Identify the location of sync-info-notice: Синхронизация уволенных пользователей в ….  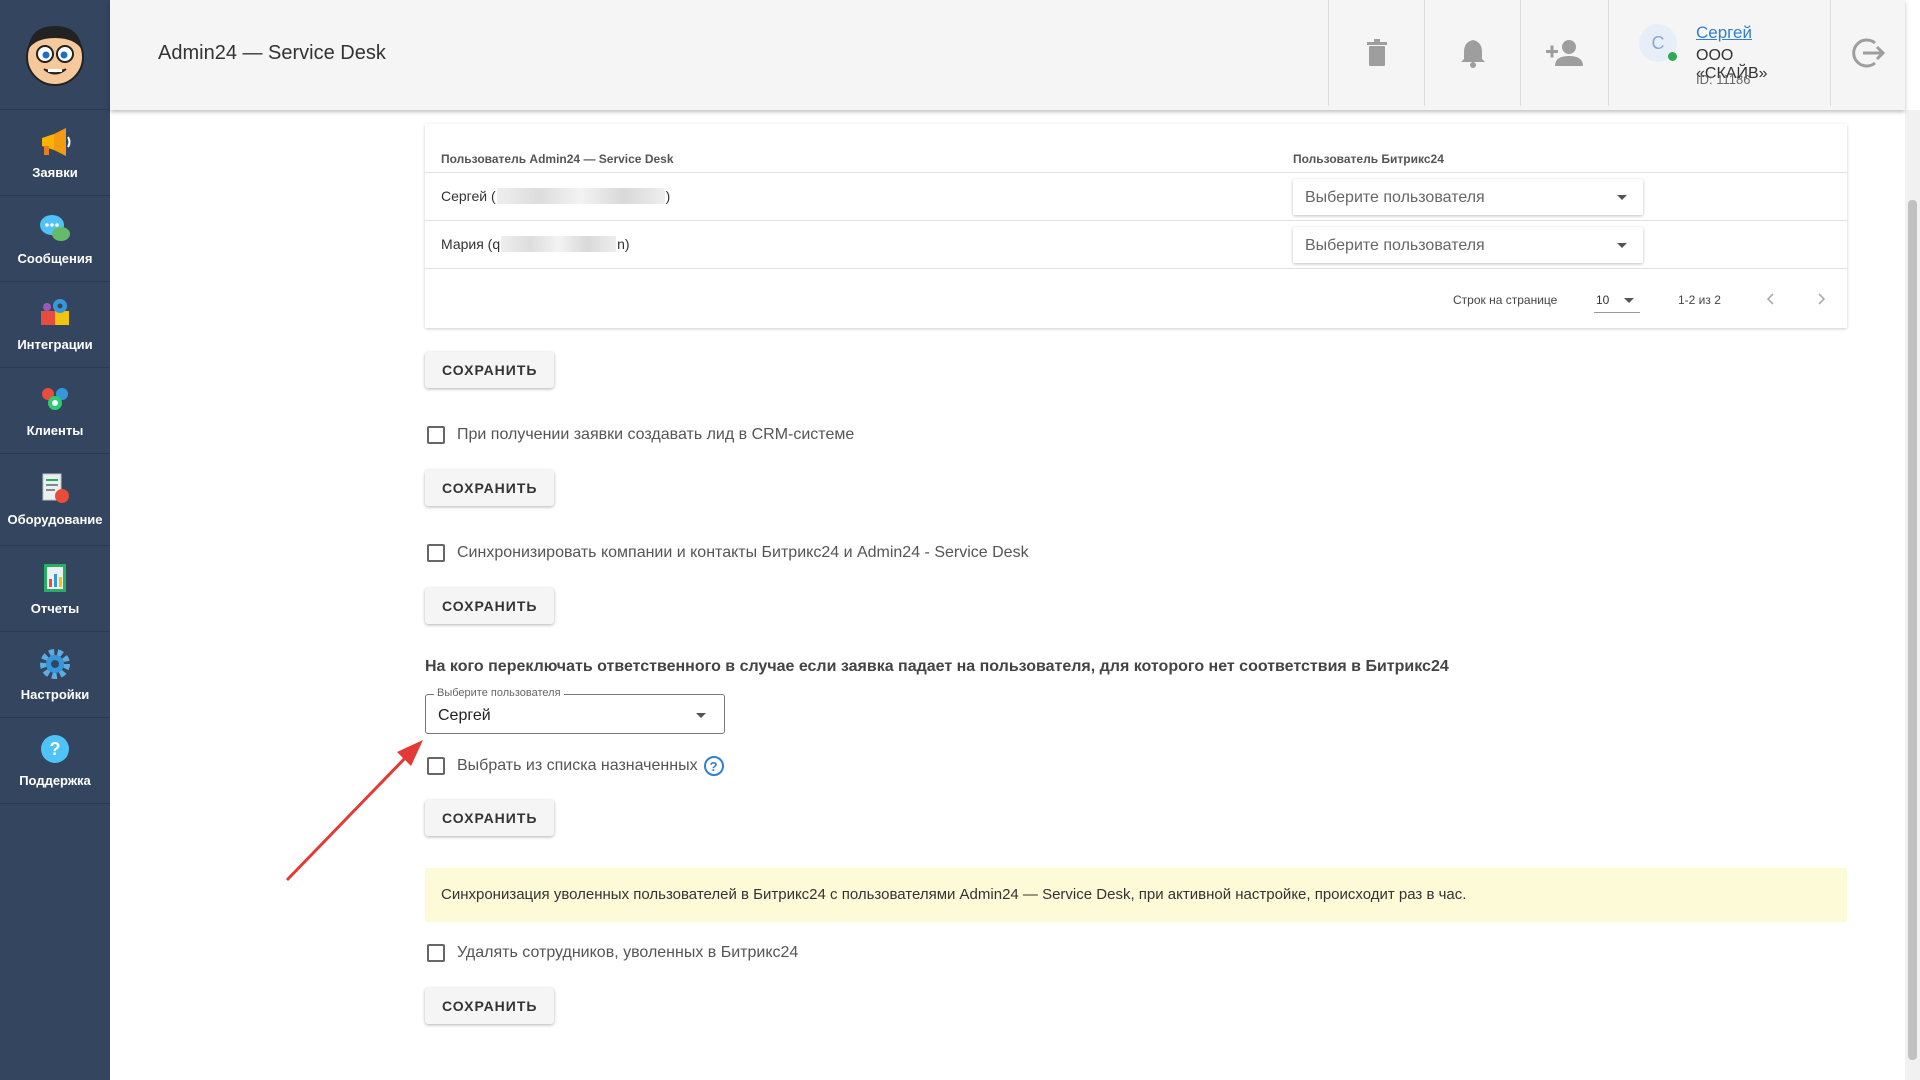
(1136, 895).